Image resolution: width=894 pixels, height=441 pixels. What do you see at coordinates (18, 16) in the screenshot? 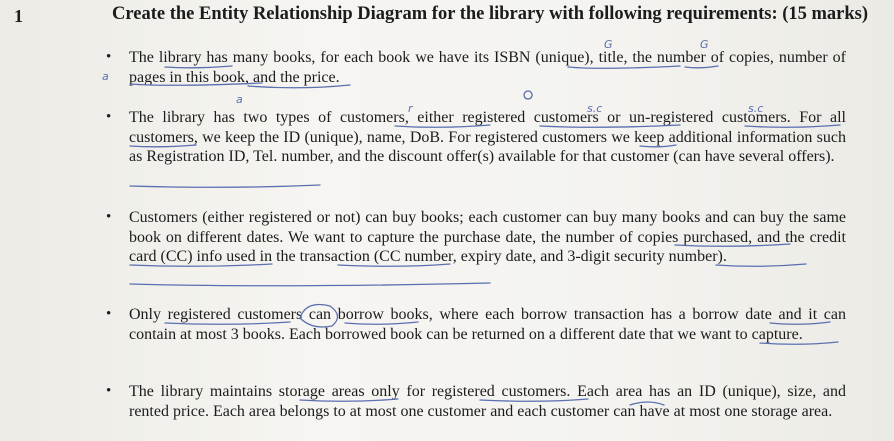
I see `question-number: 1` at bounding box center [18, 16].